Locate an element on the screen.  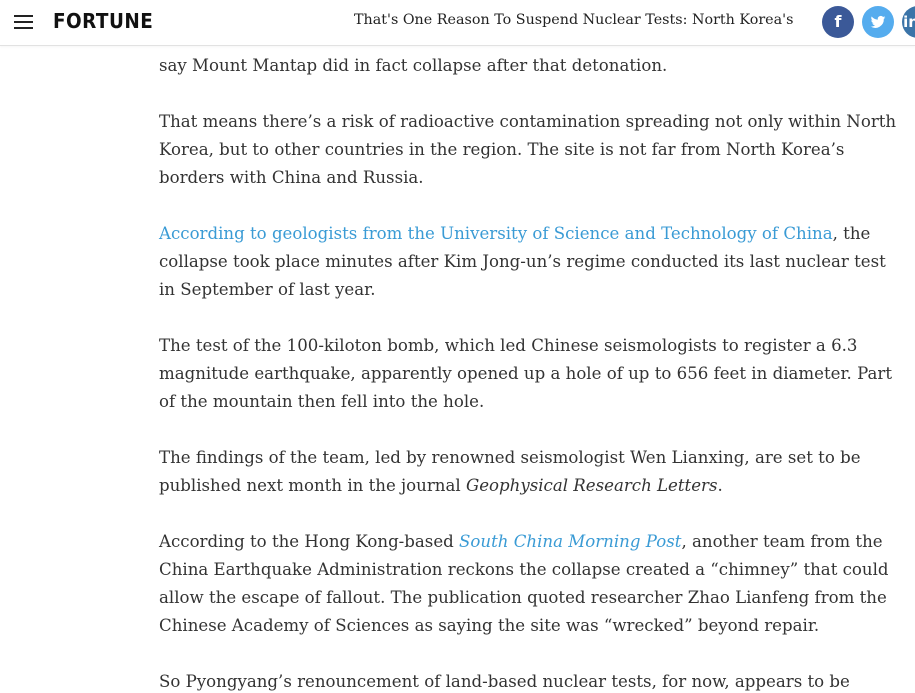
scmp-link-label: South China Morning Post is located at coordinates (570, 541).